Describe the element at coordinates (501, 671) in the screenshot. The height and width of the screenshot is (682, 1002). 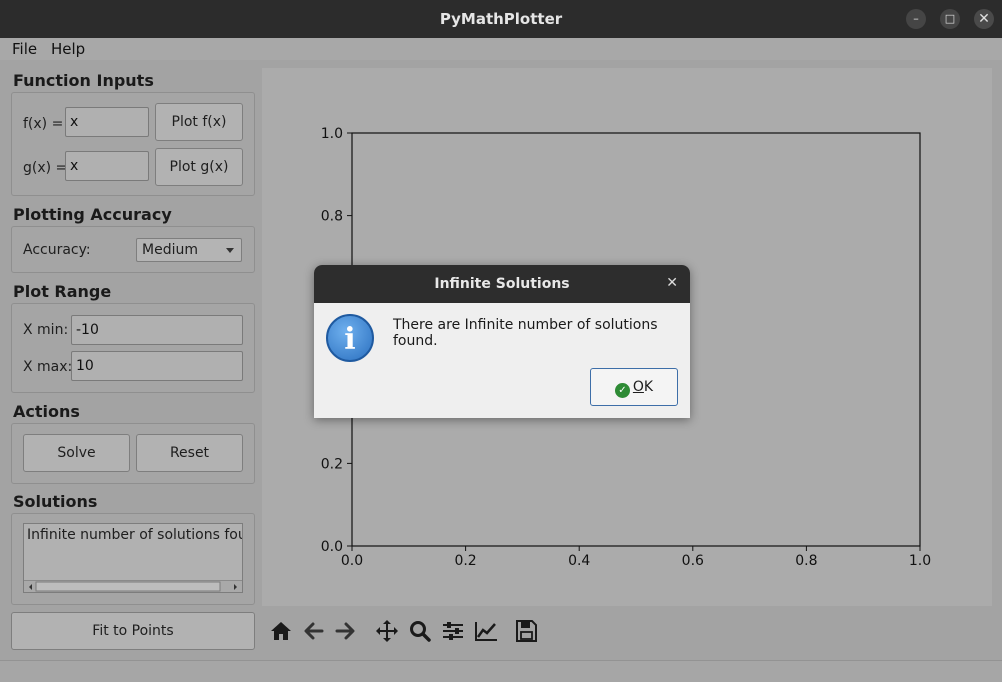
I see `status-bar` at that location.